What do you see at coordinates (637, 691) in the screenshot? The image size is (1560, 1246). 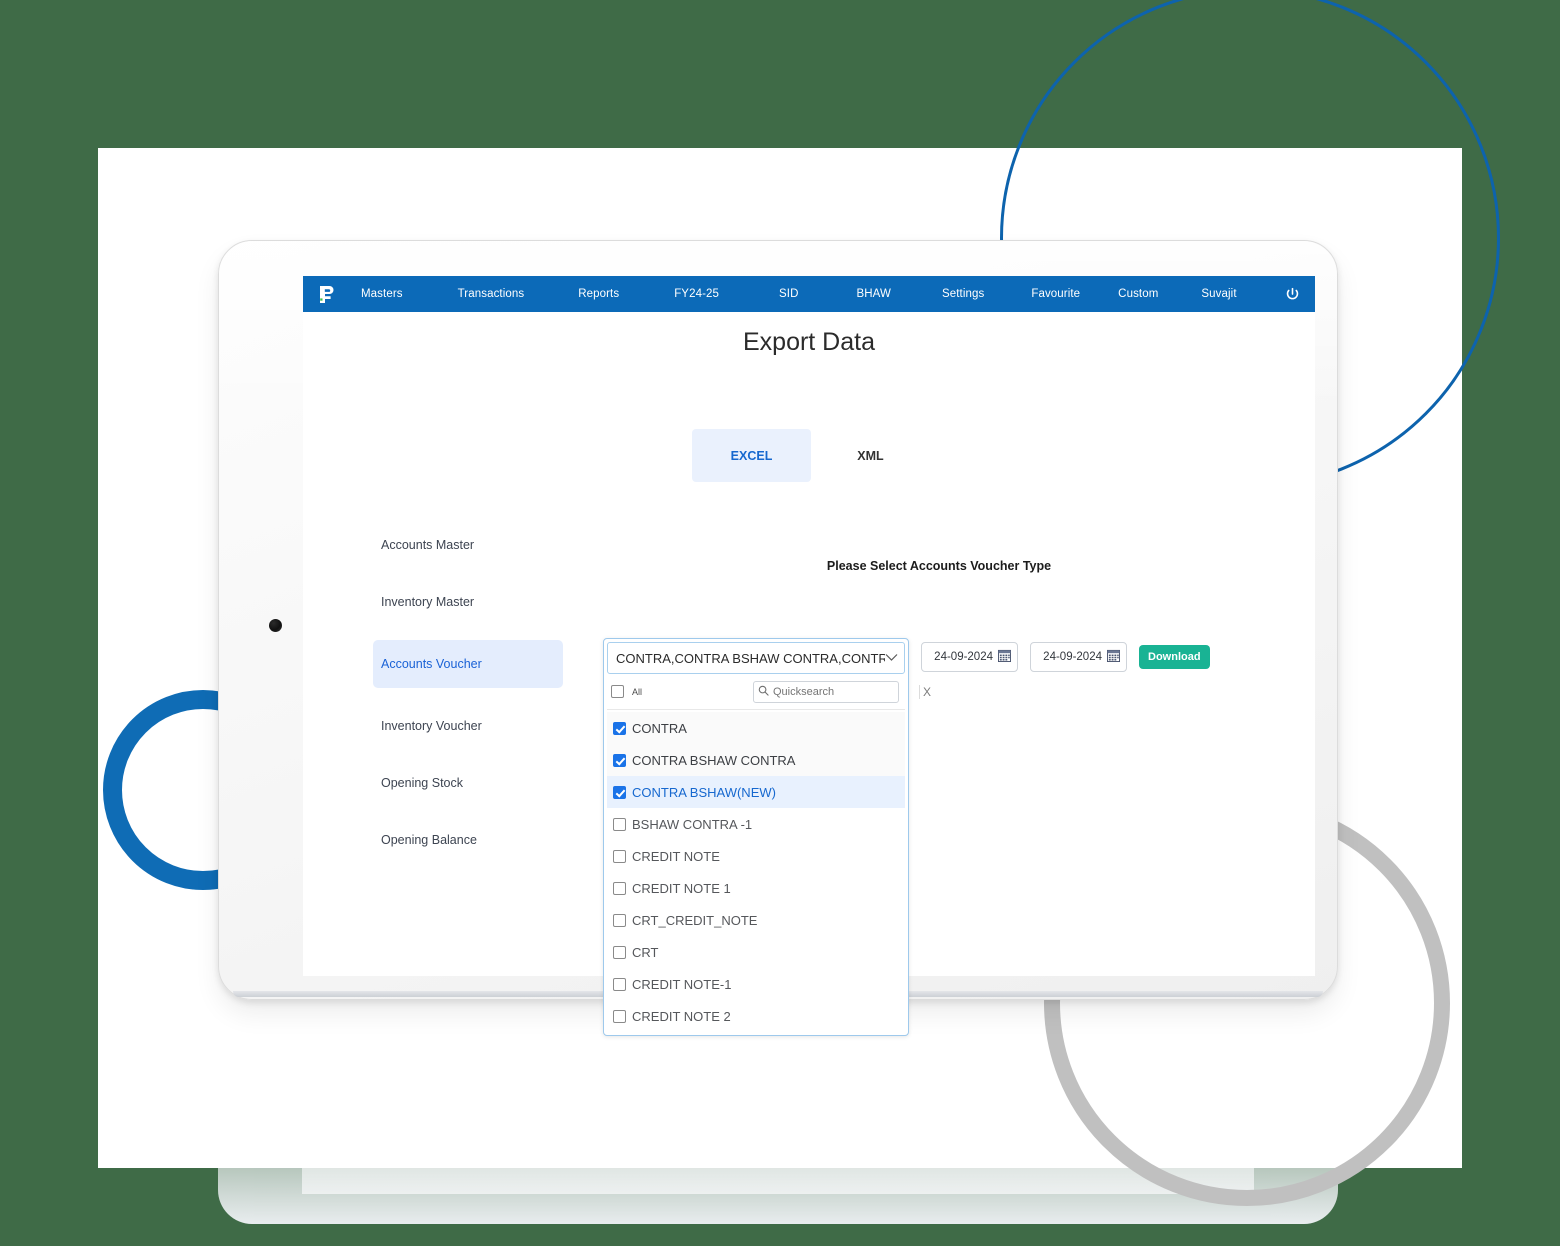 I see `select-all-label: All` at bounding box center [637, 691].